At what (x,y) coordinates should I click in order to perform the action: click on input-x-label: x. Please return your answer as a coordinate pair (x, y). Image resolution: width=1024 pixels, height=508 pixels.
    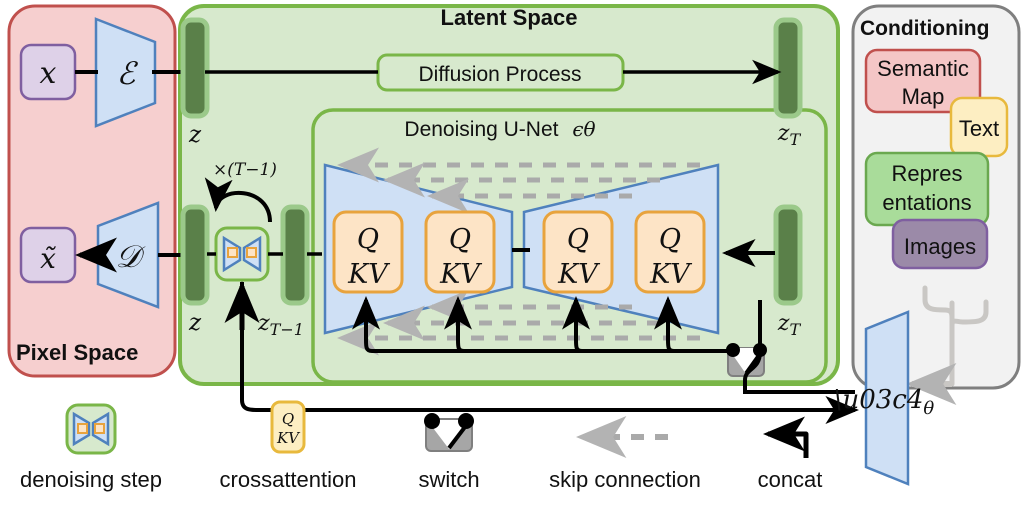
    Looking at the image, I should click on (48, 73).